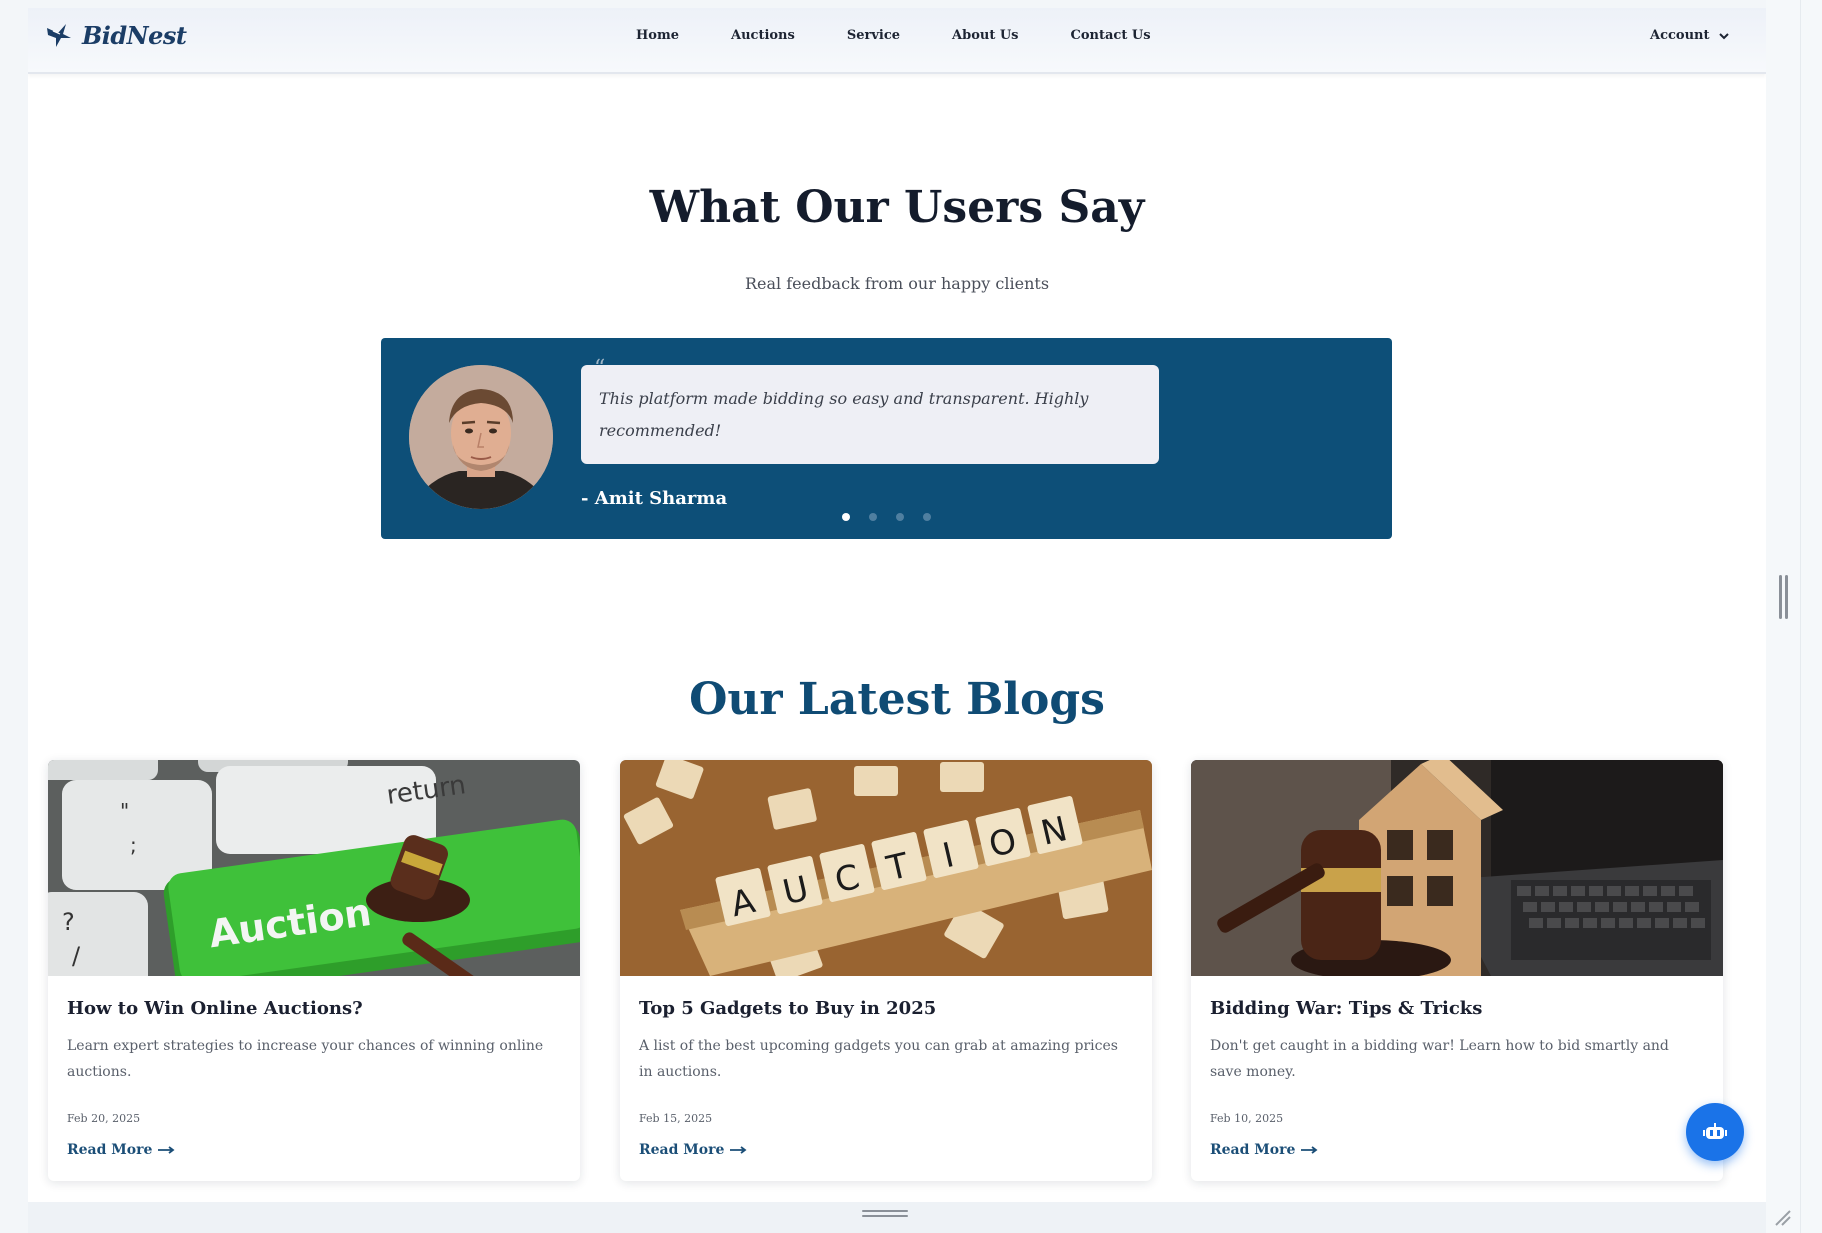  What do you see at coordinates (873, 35) in the screenshot?
I see `nav-service: Service` at bounding box center [873, 35].